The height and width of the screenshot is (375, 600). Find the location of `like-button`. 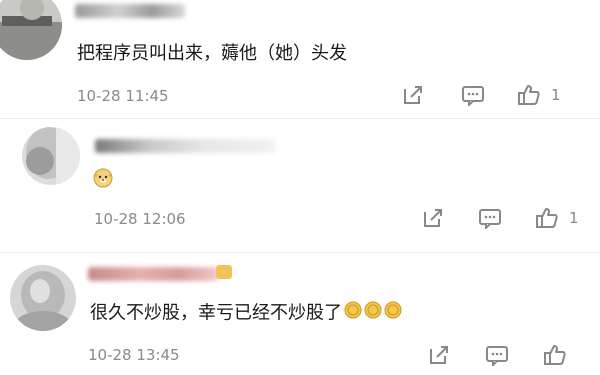

like-button is located at coordinates (555, 355).